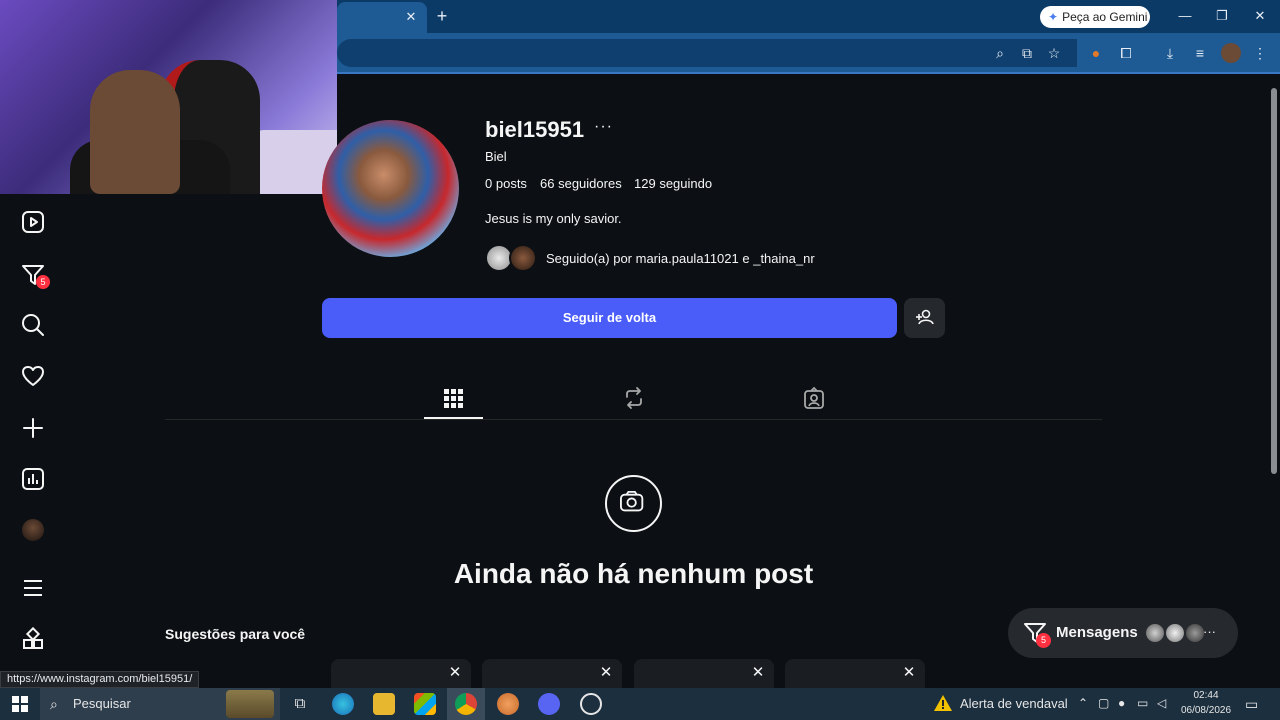 Image resolution: width=1280 pixels, height=720 pixels. I want to click on tray-app-icon: ▢, so click(1103, 703).